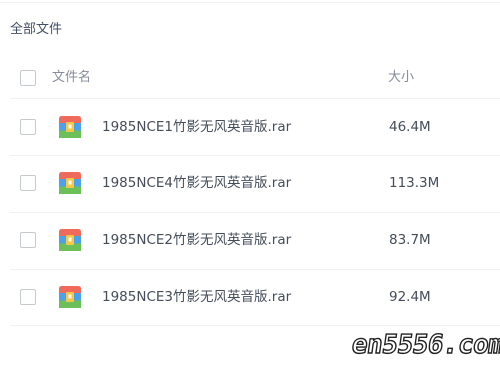 Image resolution: width=500 pixels, height=366 pixels. Describe the element at coordinates (196, 127) in the screenshot. I see `file-name: 1985NCE1竹影无风英音版.rar` at that location.